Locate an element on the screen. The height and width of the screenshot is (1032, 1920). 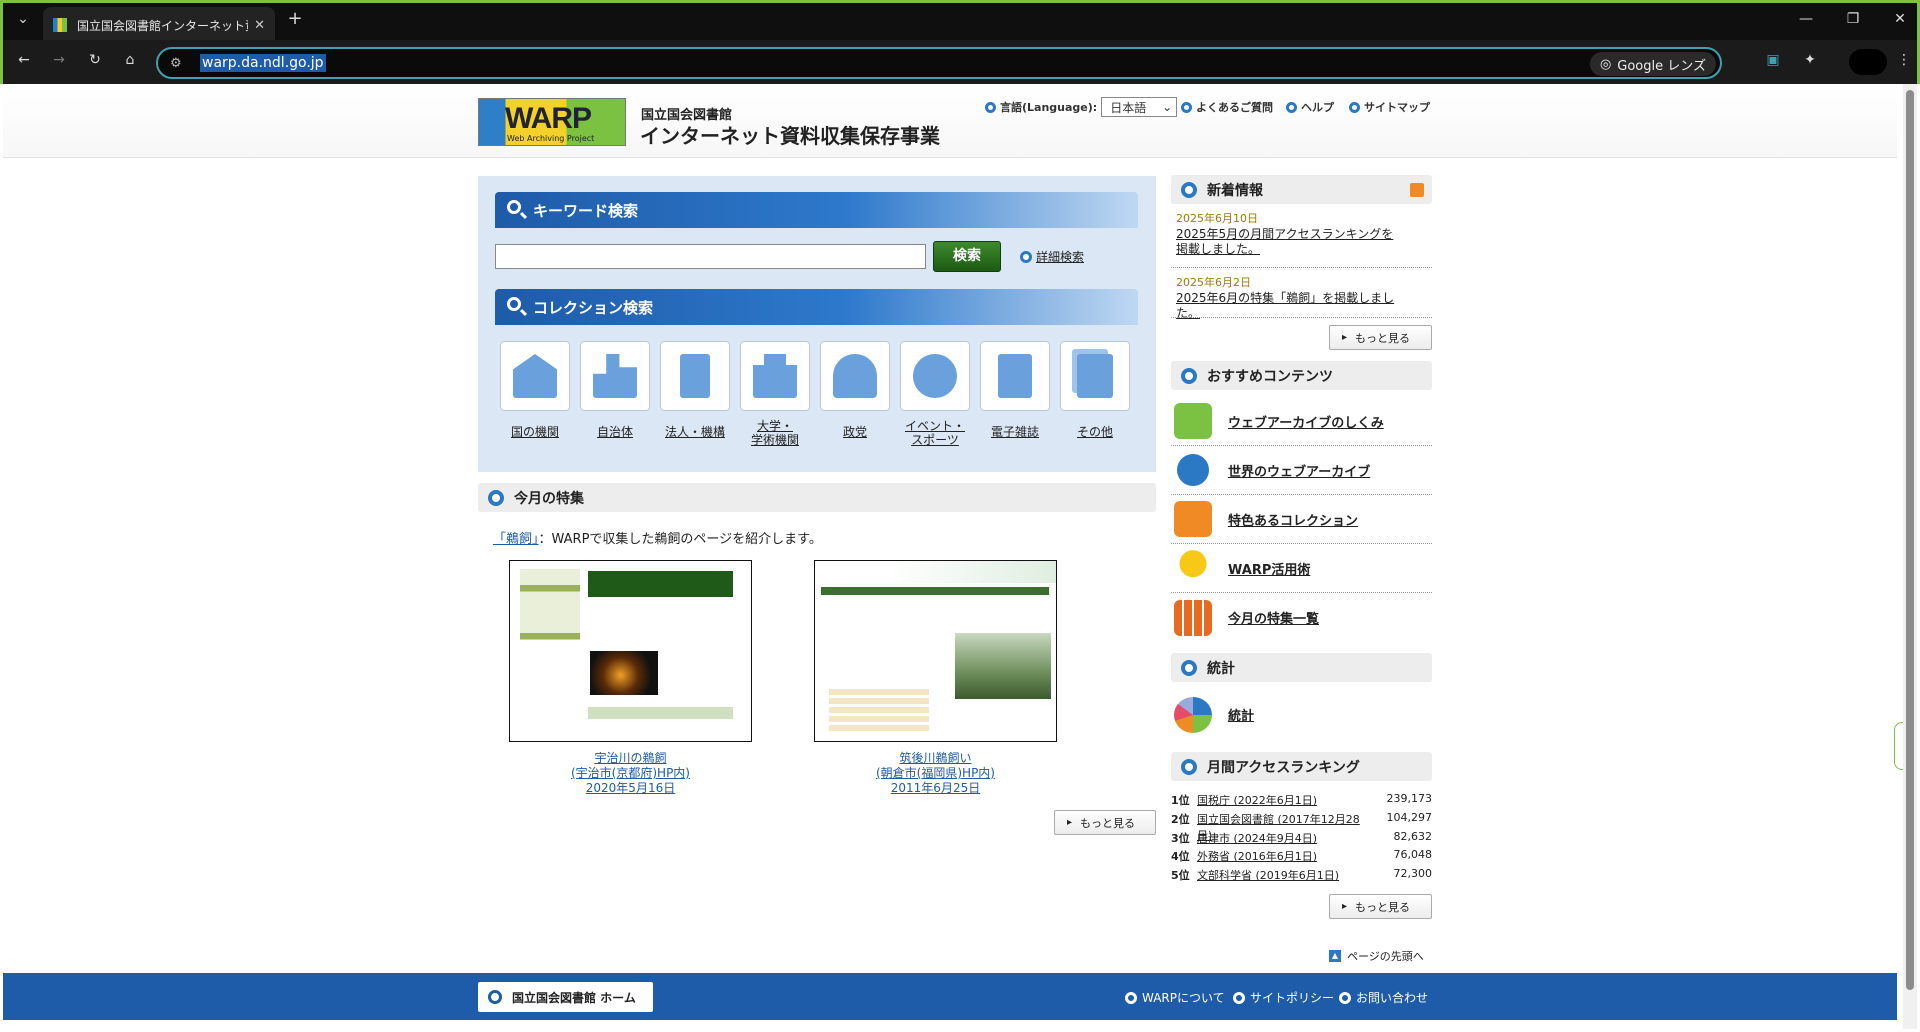
browser-tab: 国立国会図書館インターネット資料 ✕ is located at coordinates (159, 25).